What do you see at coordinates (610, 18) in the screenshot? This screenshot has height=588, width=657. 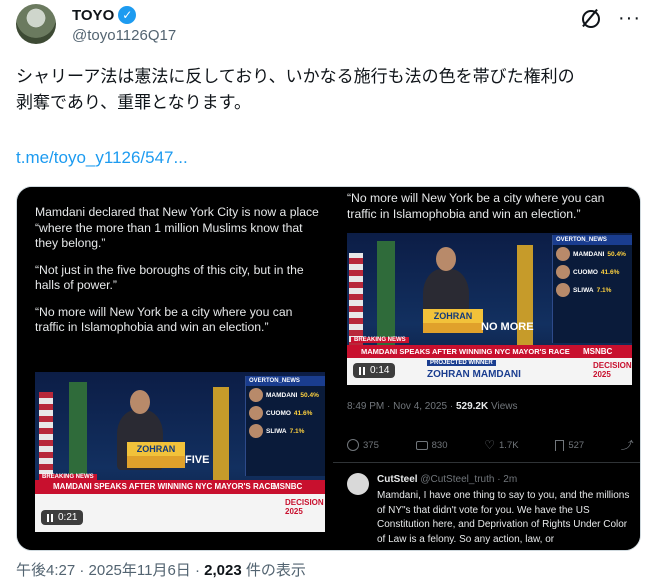 I see `header-actions: ···` at bounding box center [610, 18].